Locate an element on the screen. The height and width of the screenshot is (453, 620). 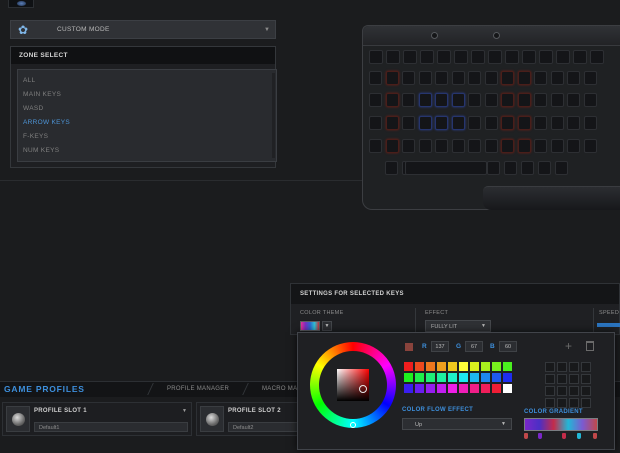
logo-icon is located at coordinates (21, 3).